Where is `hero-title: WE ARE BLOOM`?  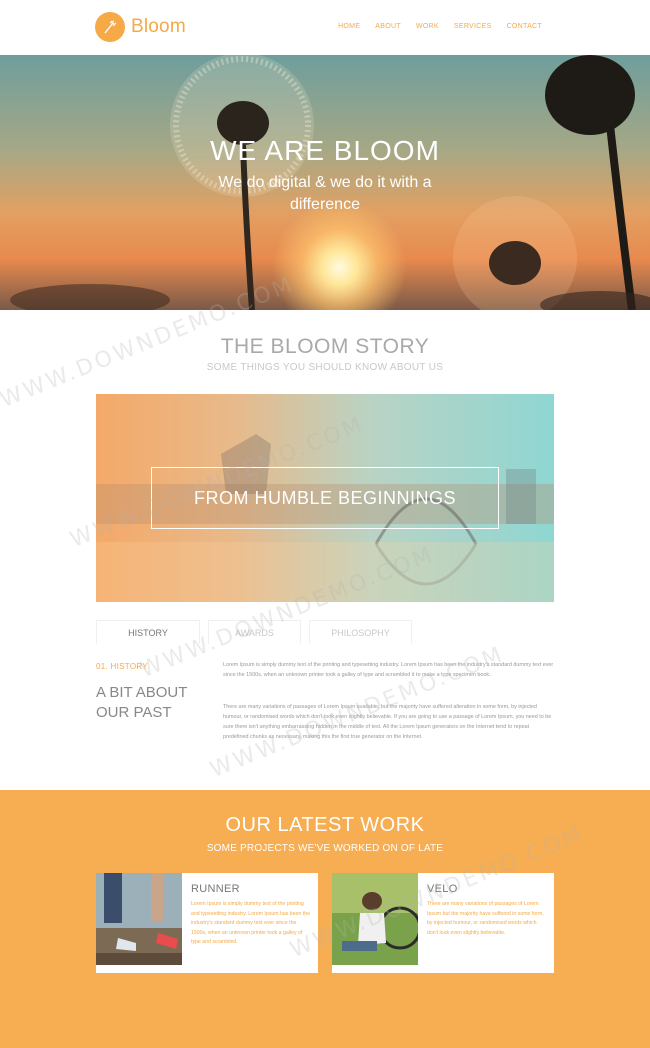
hero-title: WE ARE BLOOM is located at coordinates (325, 150).